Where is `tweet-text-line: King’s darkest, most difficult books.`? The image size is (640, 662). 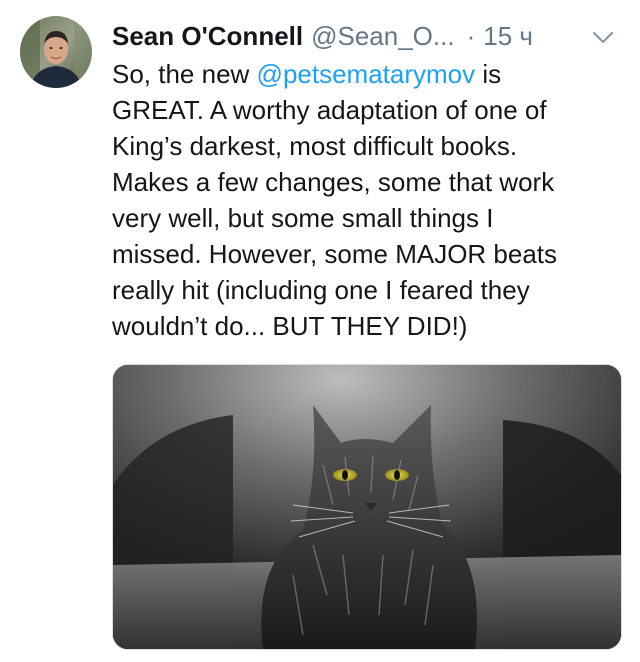 tweet-text-line: King’s darkest, most difficult books. is located at coordinates (315, 146).